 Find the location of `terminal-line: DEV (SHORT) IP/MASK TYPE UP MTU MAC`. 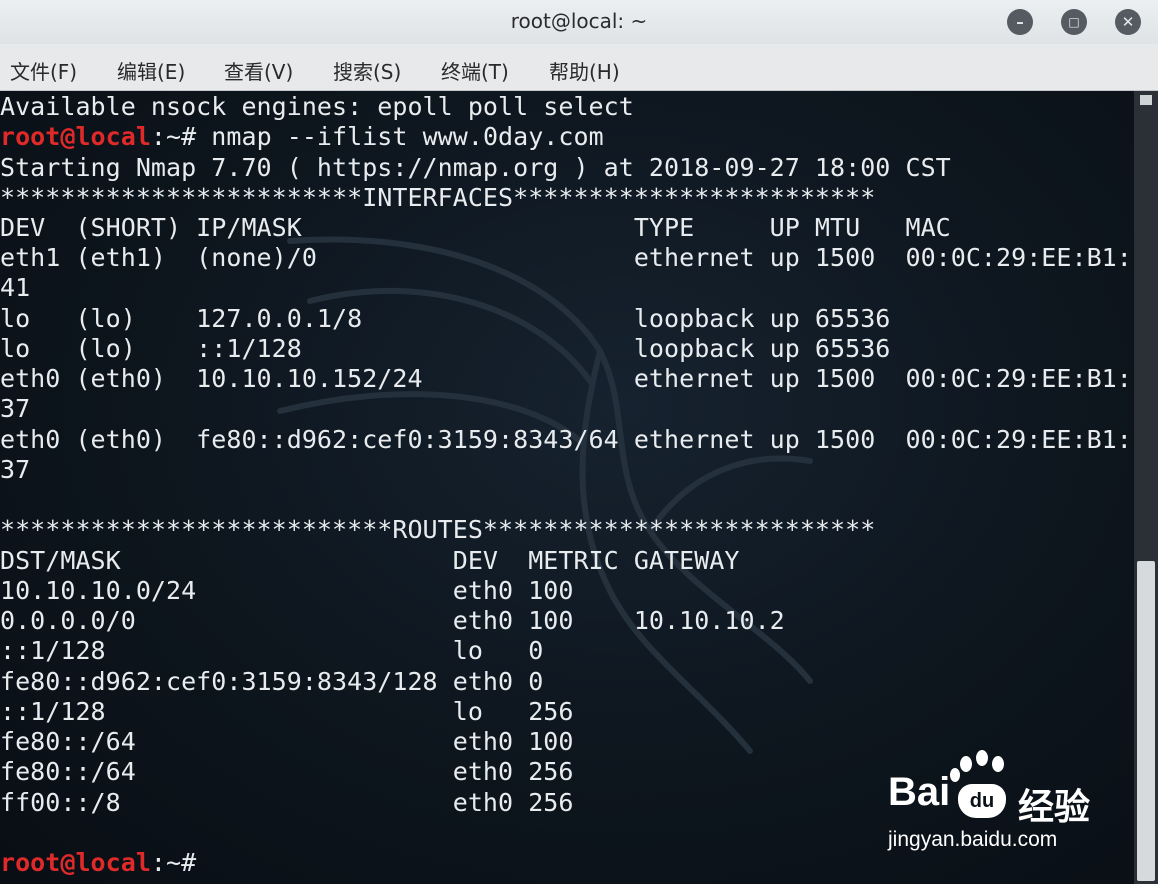

terminal-line: DEV (SHORT) IP/MASK TYPE UP MTU MAC is located at coordinates (475, 227).